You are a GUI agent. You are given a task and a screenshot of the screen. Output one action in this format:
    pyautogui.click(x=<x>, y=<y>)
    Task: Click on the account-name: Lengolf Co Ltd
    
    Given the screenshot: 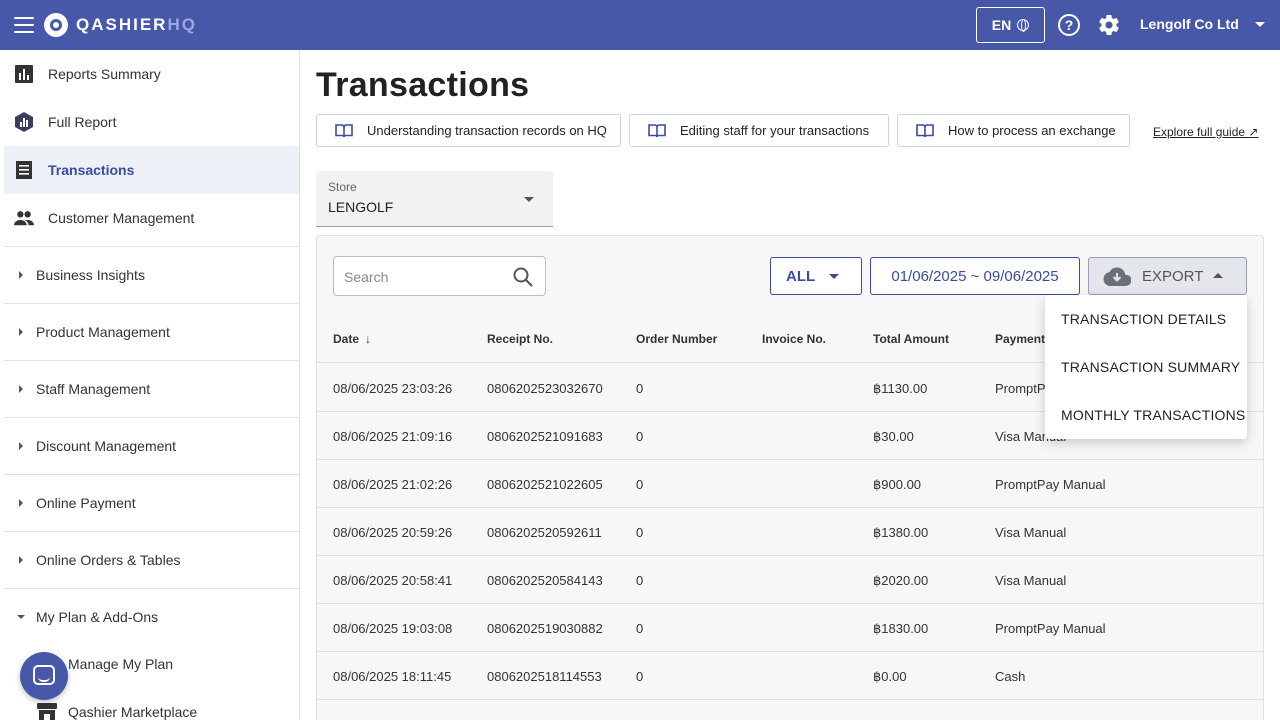 What is the action you would take?
    pyautogui.click(x=1189, y=24)
    